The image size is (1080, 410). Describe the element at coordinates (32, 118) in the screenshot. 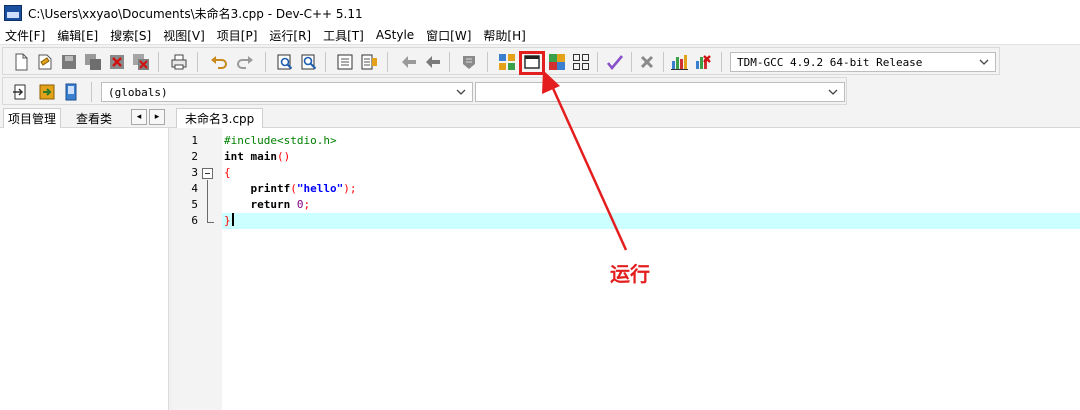

I see `tab-project-manager: 项目管理` at that location.